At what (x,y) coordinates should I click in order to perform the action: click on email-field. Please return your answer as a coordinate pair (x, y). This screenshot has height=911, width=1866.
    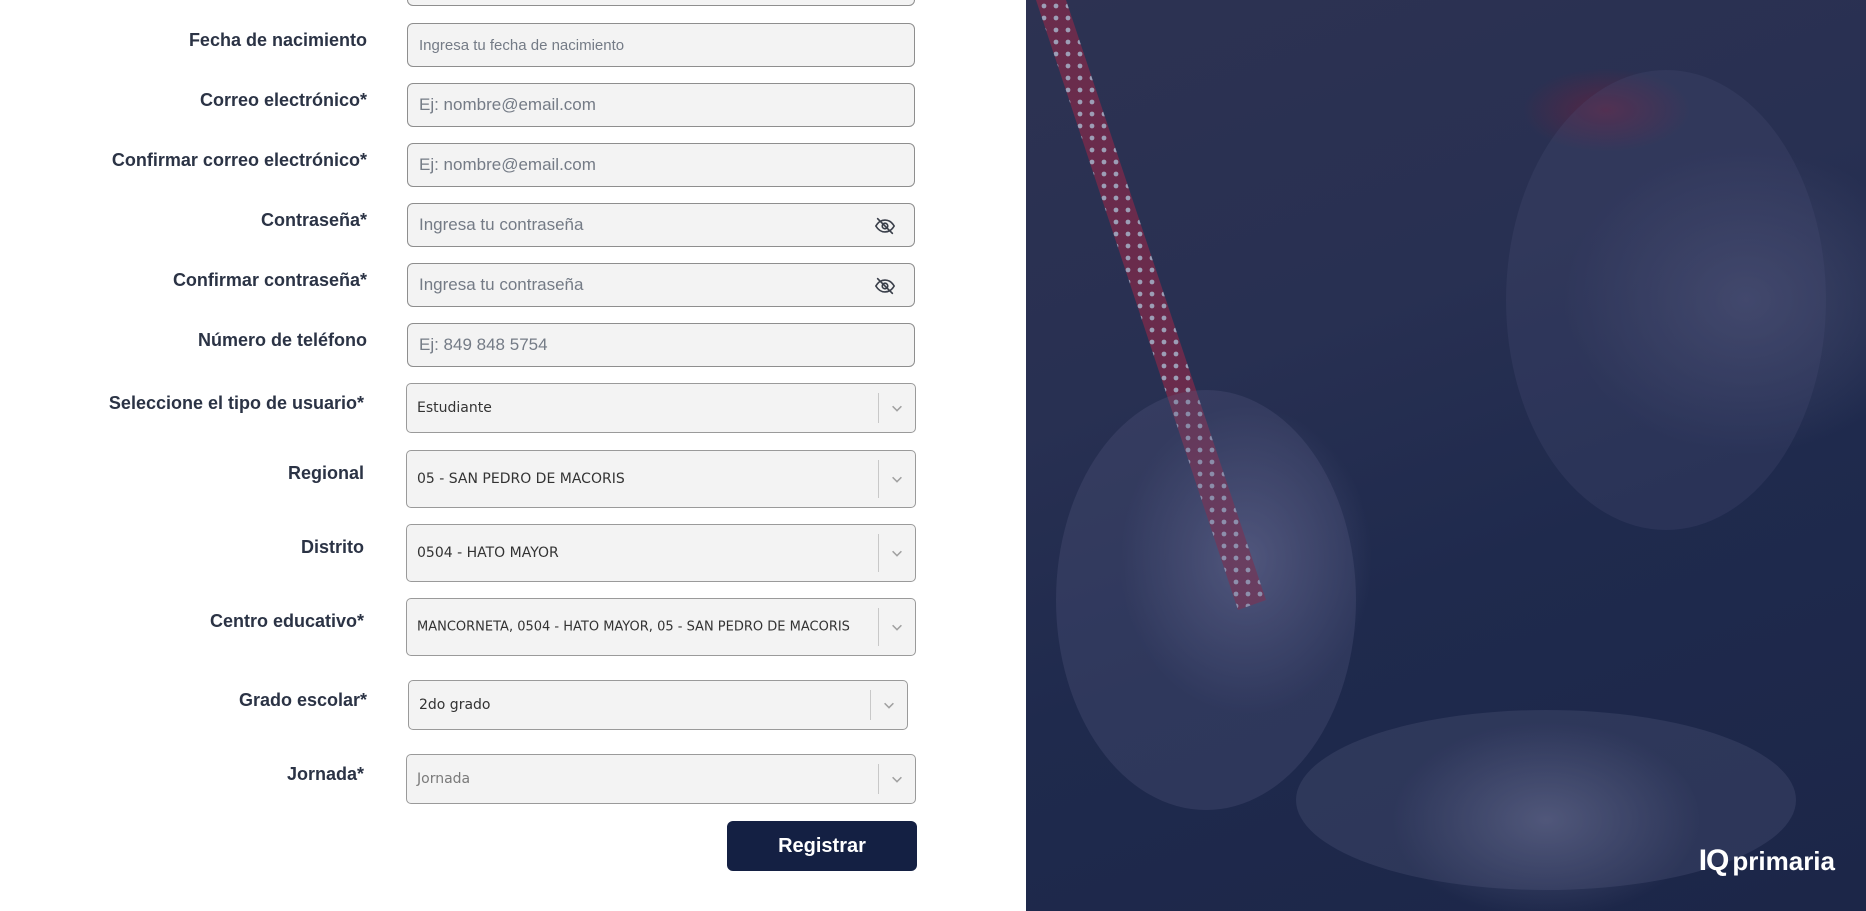
    Looking at the image, I should click on (661, 105).